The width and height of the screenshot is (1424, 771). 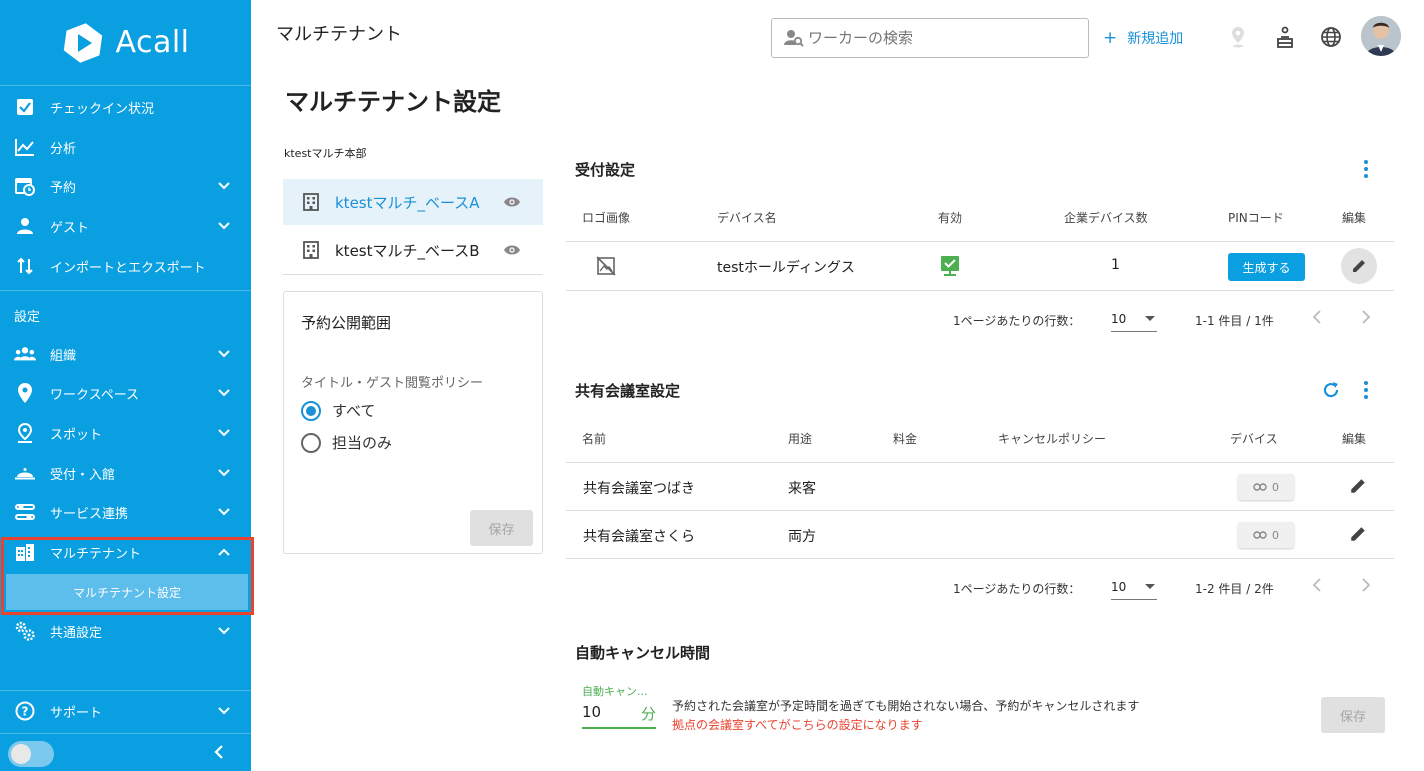 I want to click on person-search-icon, so click(x=794, y=38).